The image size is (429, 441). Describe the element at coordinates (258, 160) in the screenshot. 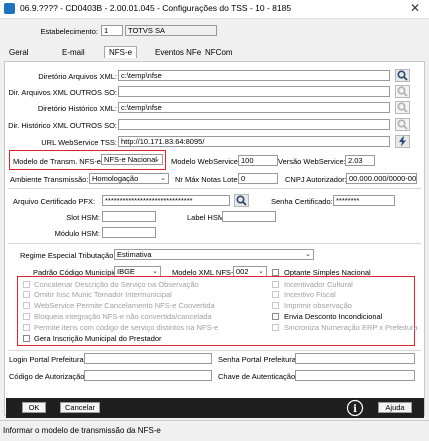

I see `modelo-ws-field: 100` at that location.